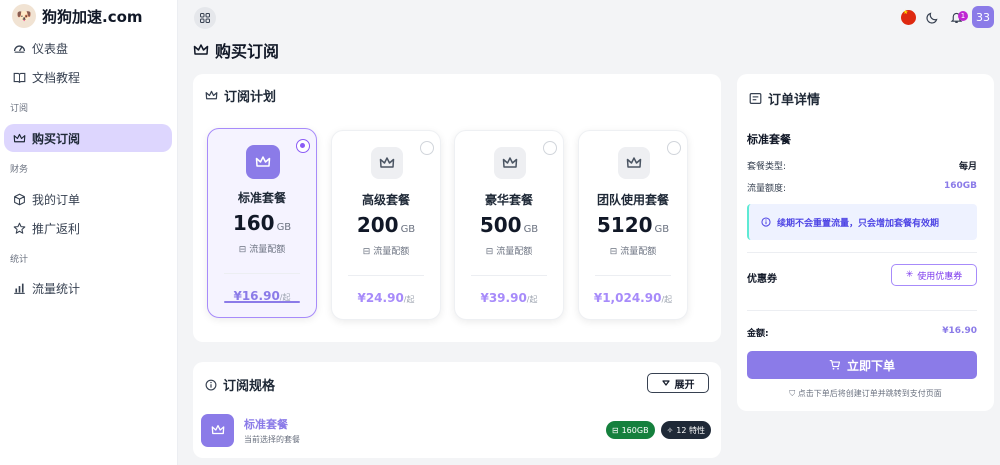 The image size is (1000, 465). I want to click on order-card-title-text: 订单详情, so click(794, 100).